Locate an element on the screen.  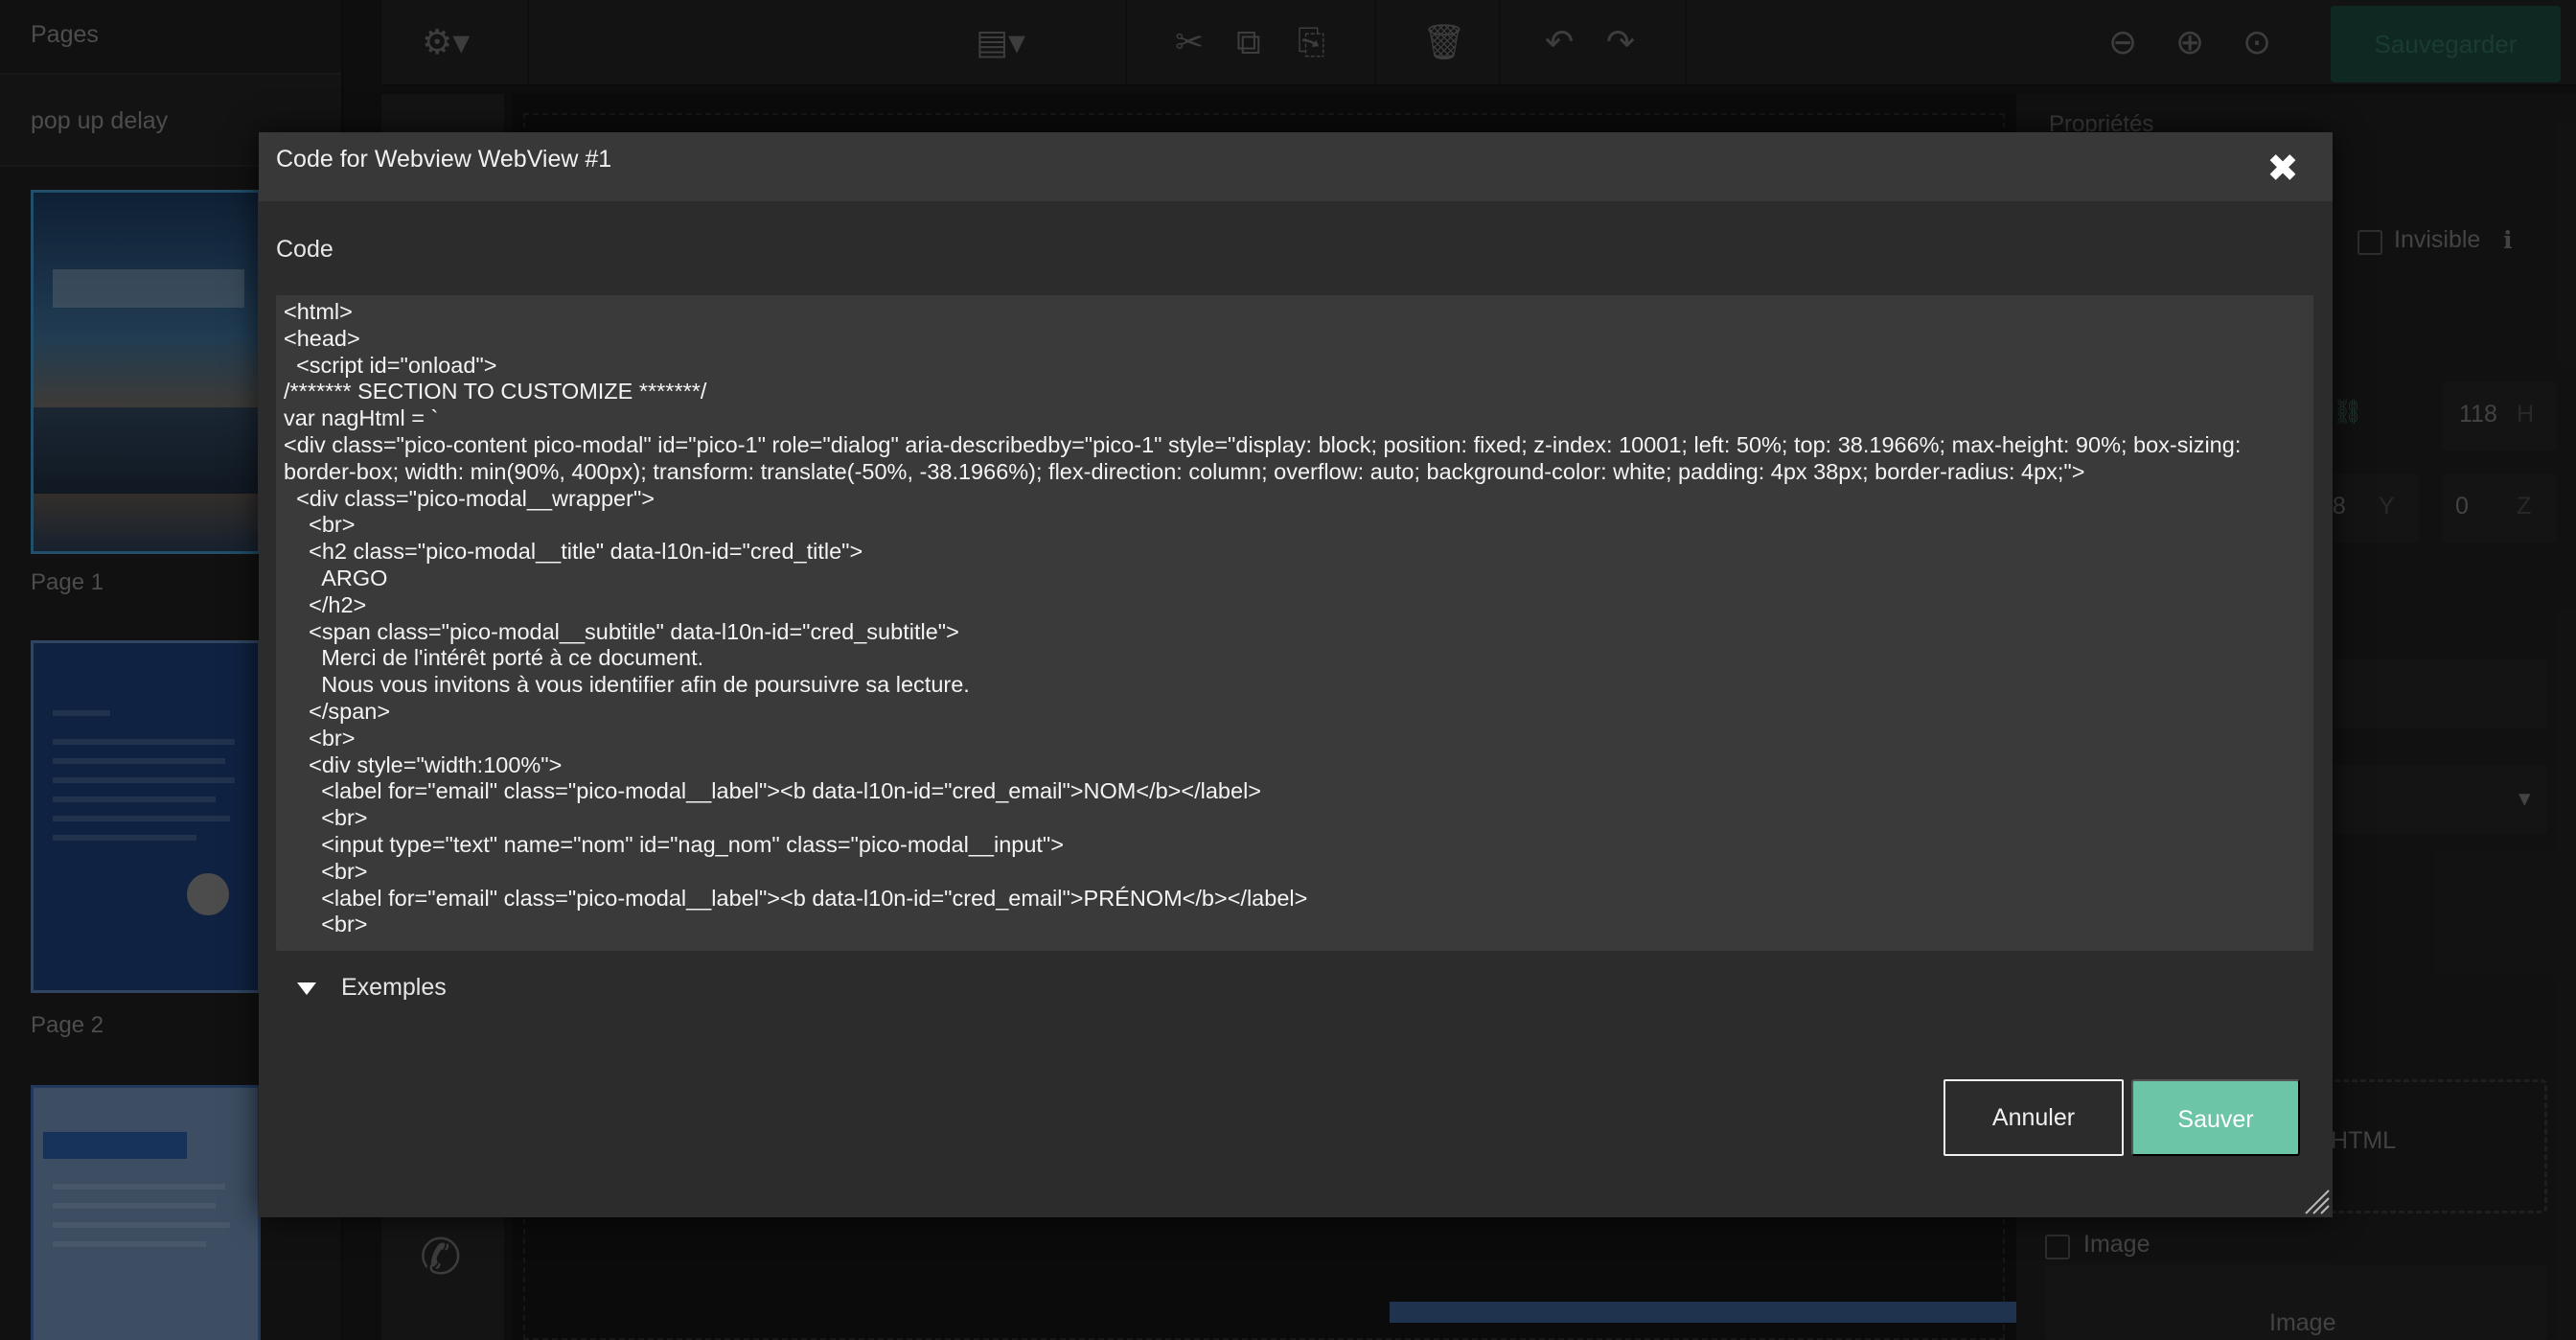
cancel-button: Annuler is located at coordinates (2034, 1117).